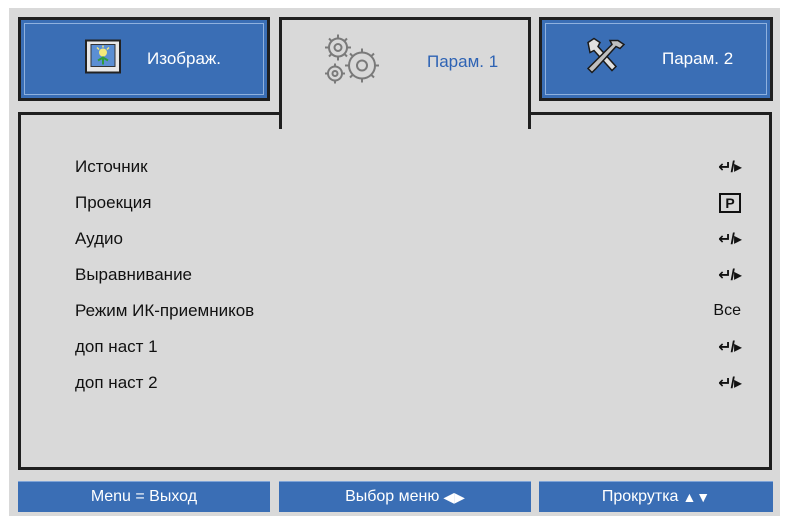 The height and width of the screenshot is (523, 788). What do you see at coordinates (408, 311) in the screenshot?
I see `menu-item-ir-mode: Режим ИК-приемников Все` at bounding box center [408, 311].